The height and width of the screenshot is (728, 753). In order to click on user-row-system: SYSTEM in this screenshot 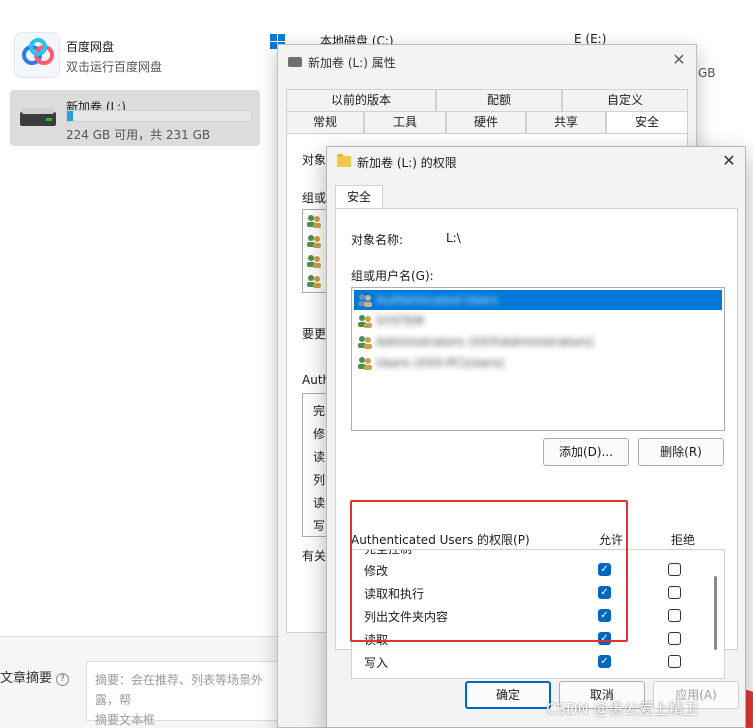, I will do `click(538, 321)`.